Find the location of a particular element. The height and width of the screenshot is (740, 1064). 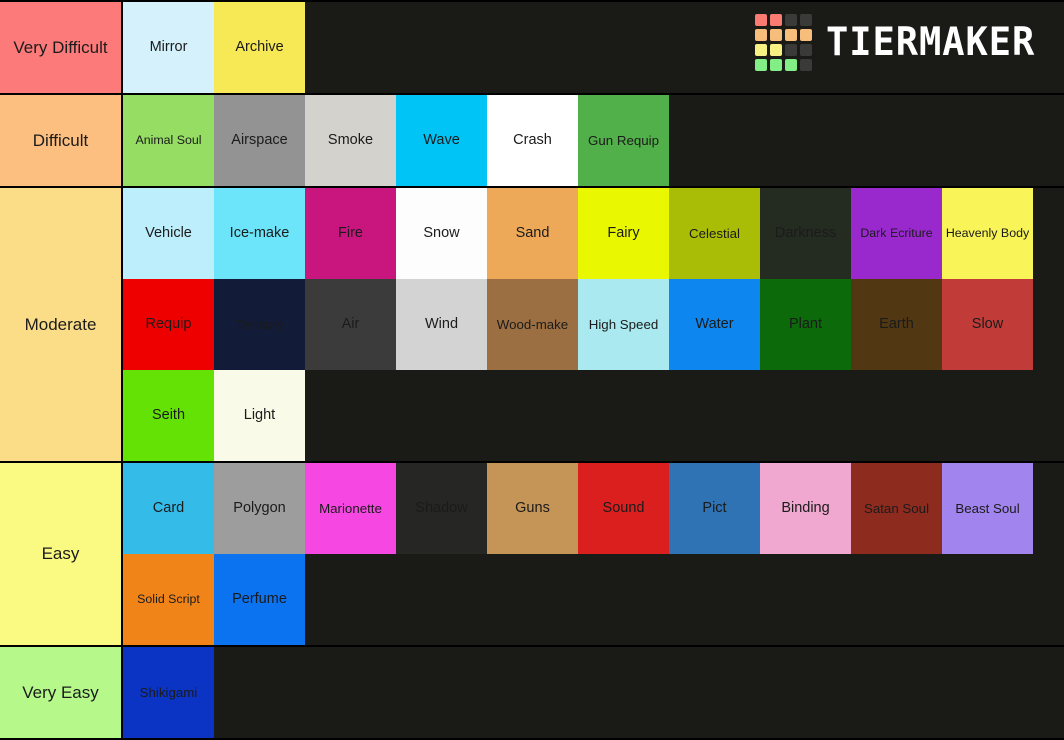

tier-item-heavenly-body: Heavenly Body is located at coordinates (987, 233).